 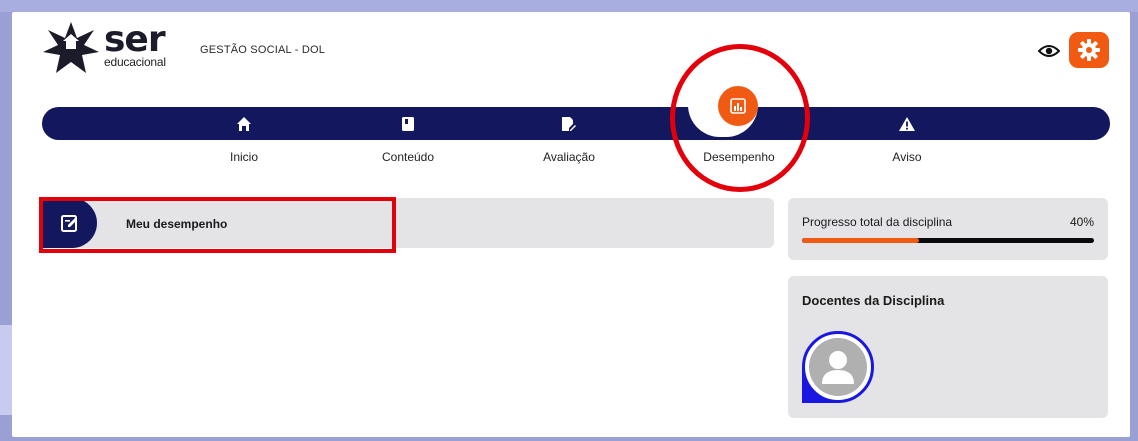 I want to click on eye-icon, so click(x=1049, y=51).